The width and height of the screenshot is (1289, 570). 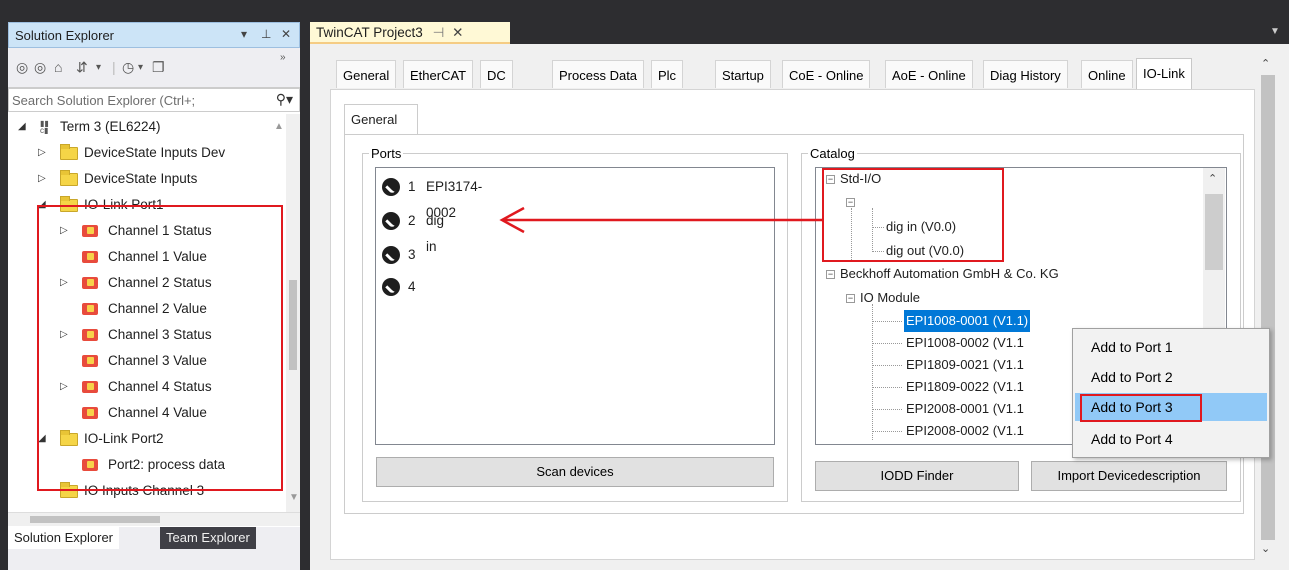 What do you see at coordinates (40, 67) in the screenshot?
I see `forward-icon: ◎` at bounding box center [40, 67].